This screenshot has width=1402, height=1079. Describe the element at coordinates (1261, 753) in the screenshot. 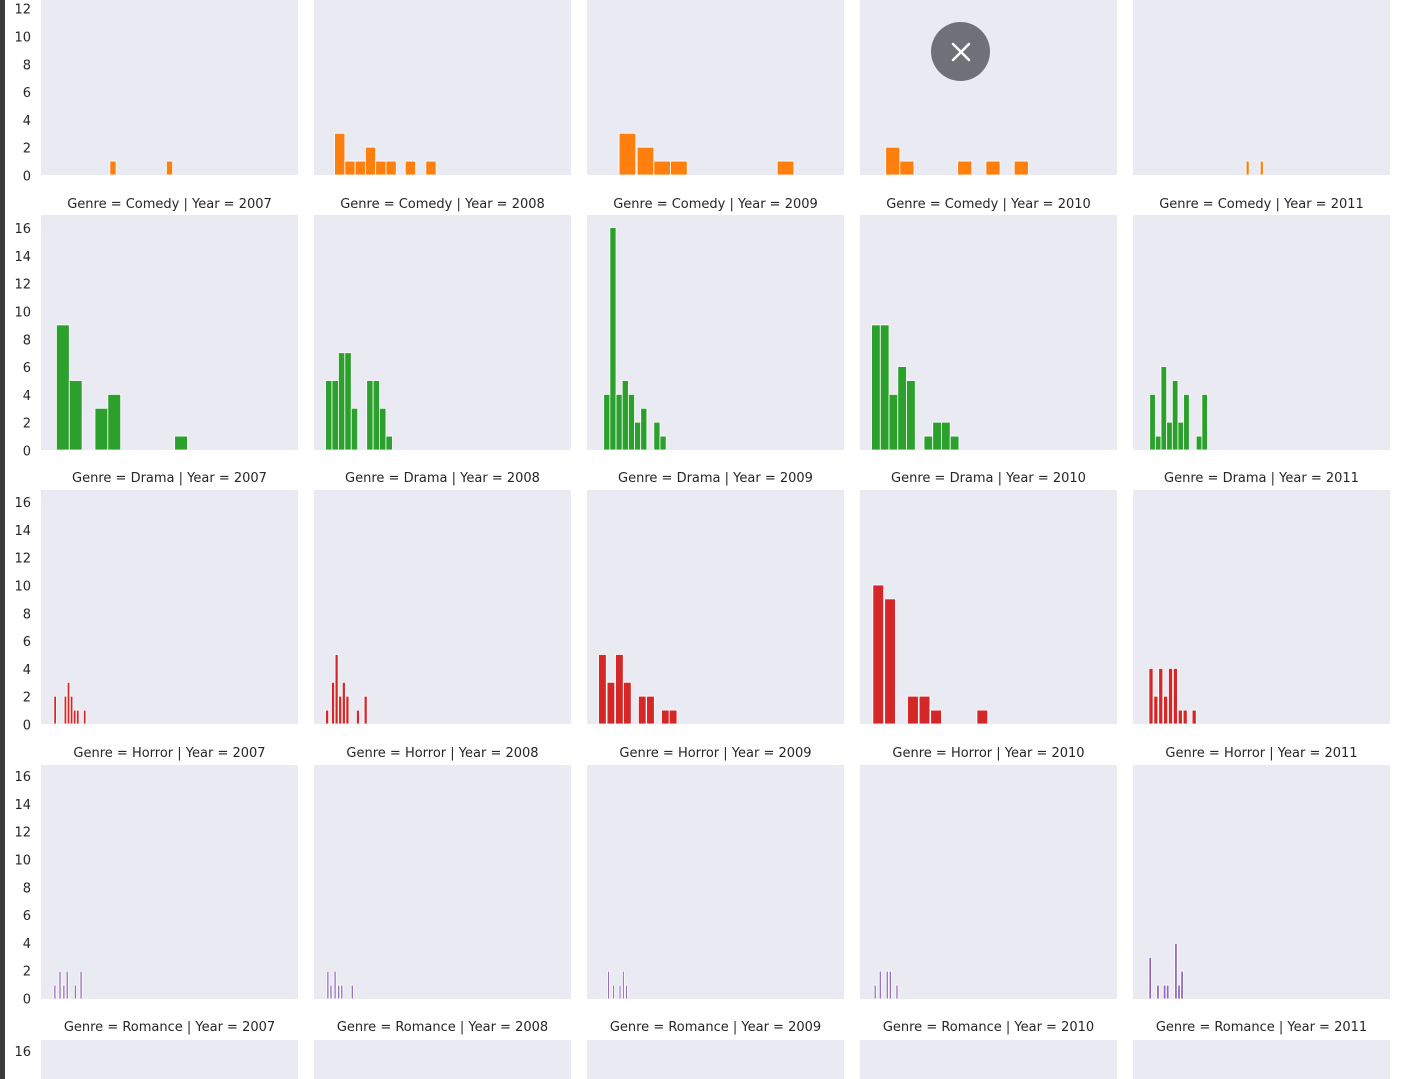

I see `panel-title: Genre = Horror | Year = 2011` at that location.